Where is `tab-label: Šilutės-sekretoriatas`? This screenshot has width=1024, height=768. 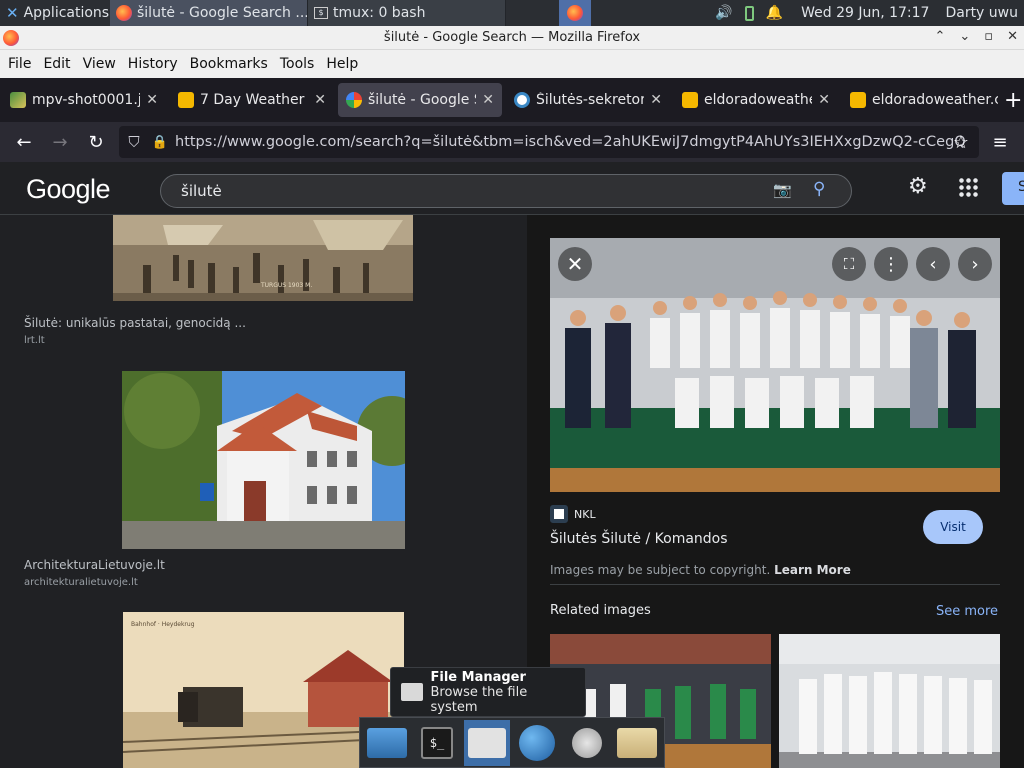
tab-label: Šilutės-sekretoriatas is located at coordinates (590, 100).